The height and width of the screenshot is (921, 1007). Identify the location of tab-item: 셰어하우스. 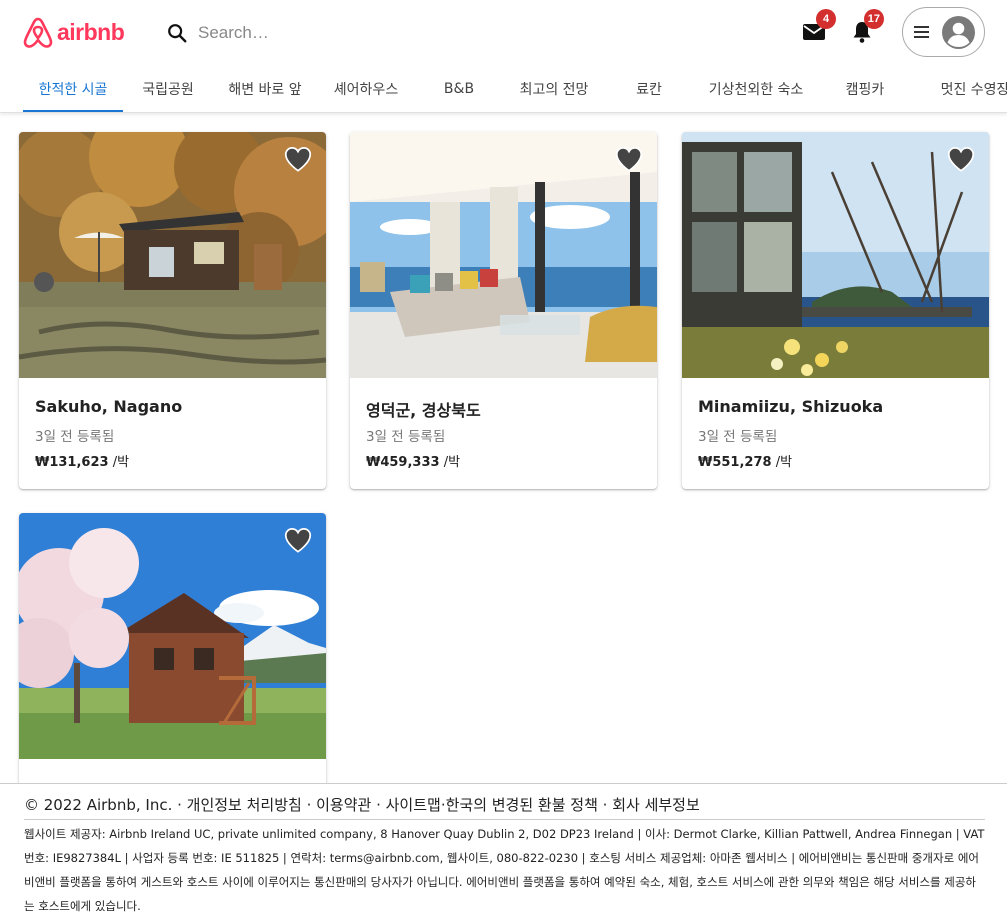
(366, 89).